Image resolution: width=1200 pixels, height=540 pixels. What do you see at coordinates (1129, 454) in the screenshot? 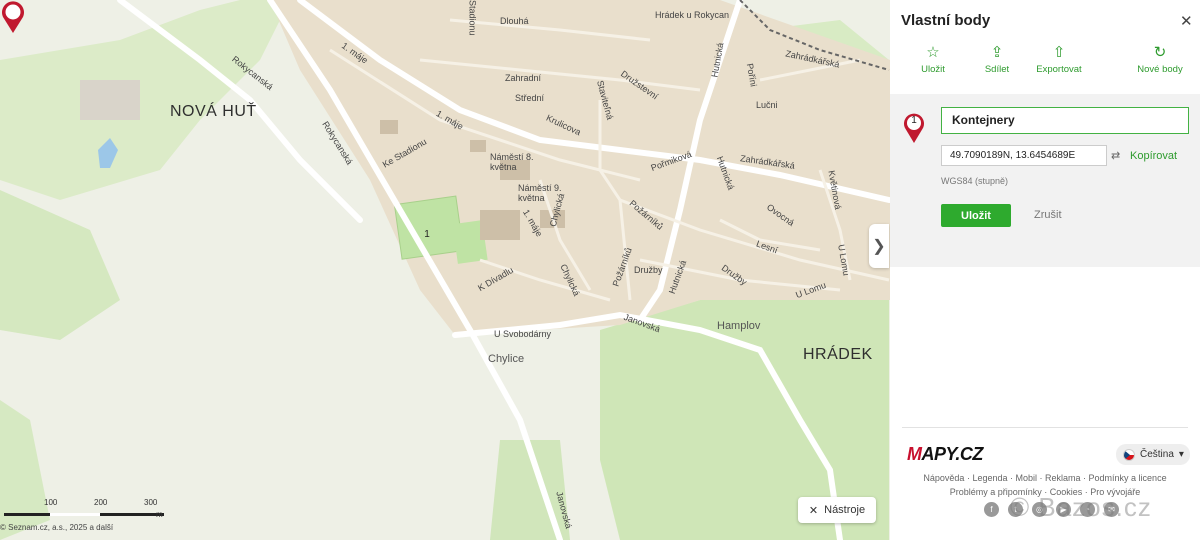
I see `czech-flag-icon` at bounding box center [1129, 454].